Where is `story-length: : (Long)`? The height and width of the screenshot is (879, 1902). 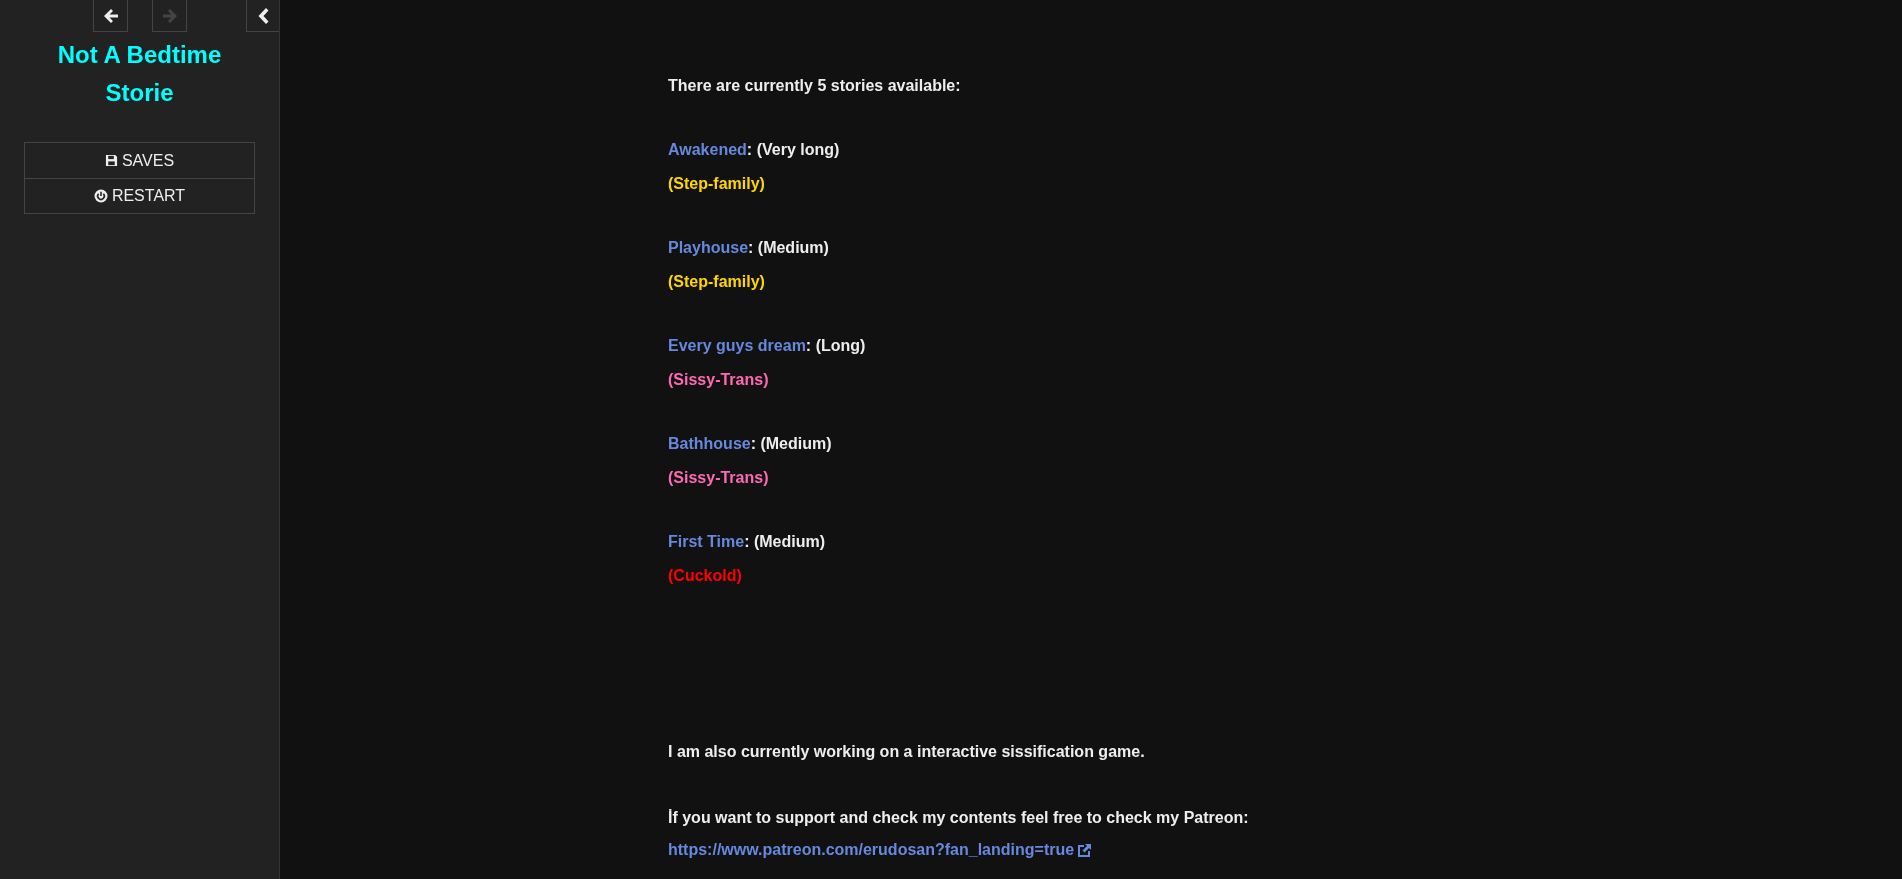
story-length: : (Long) is located at coordinates (835, 345).